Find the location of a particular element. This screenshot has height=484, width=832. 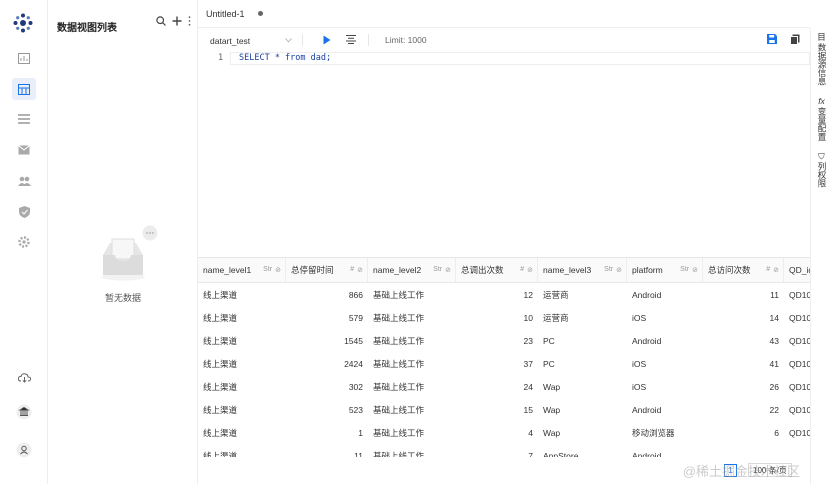

column-header: name_level3 Str ⊘ is located at coordinates (582, 270).